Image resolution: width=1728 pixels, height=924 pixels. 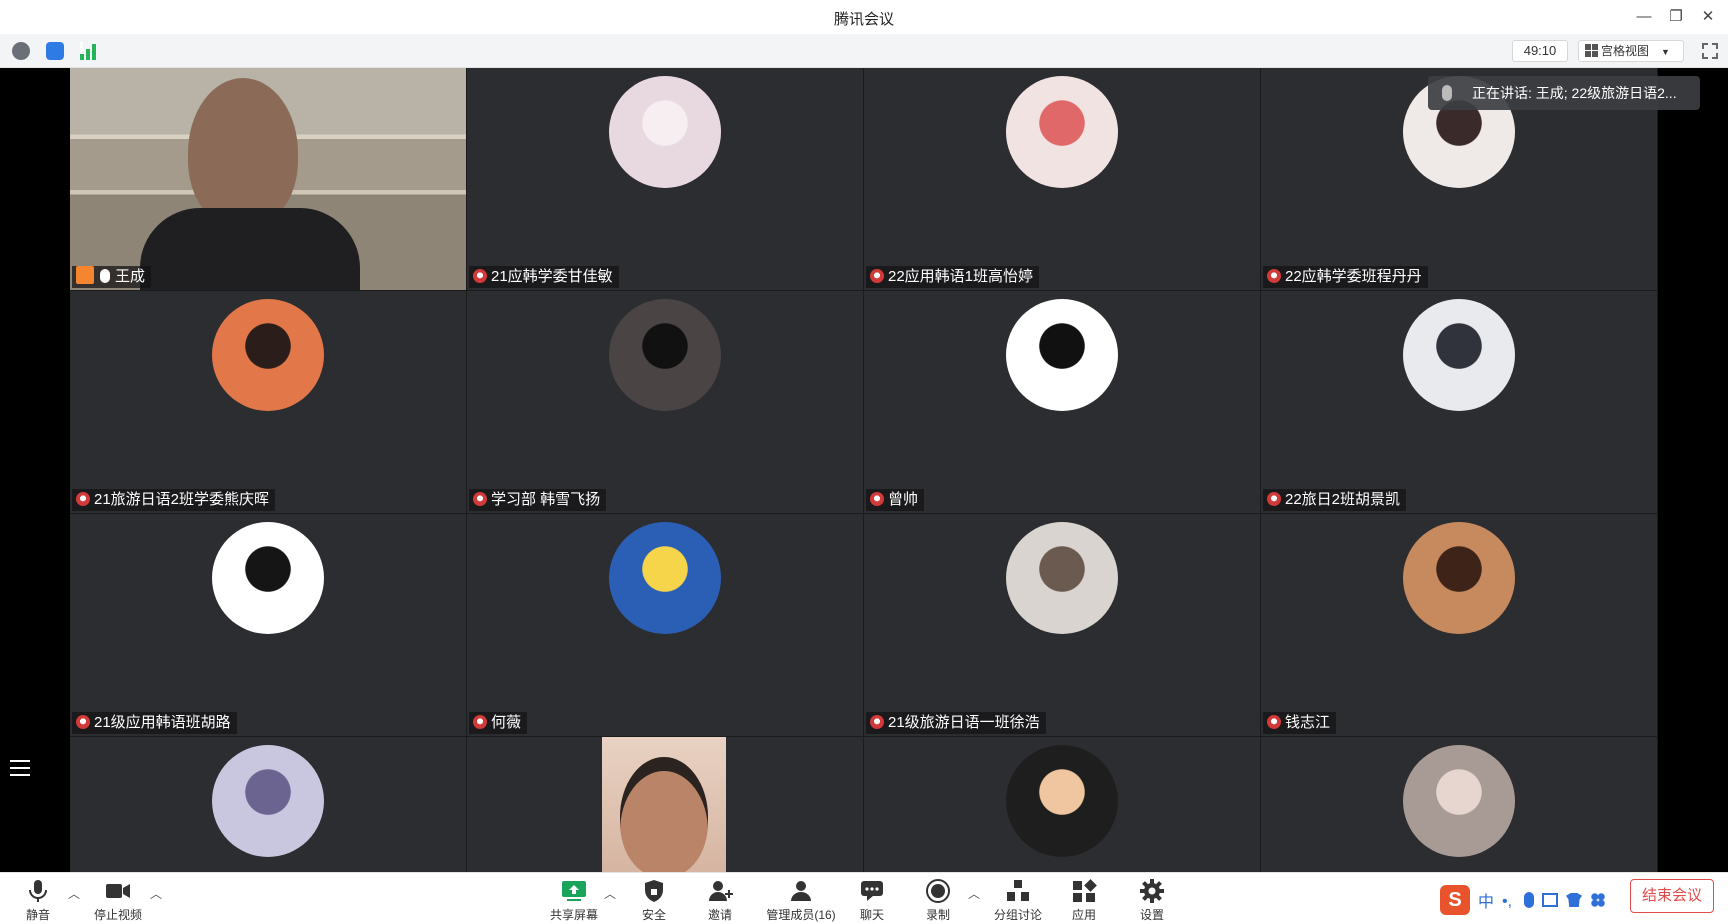 I want to click on participant-name-tag: 22旅日2班胡景凯, so click(x=1335, y=500).